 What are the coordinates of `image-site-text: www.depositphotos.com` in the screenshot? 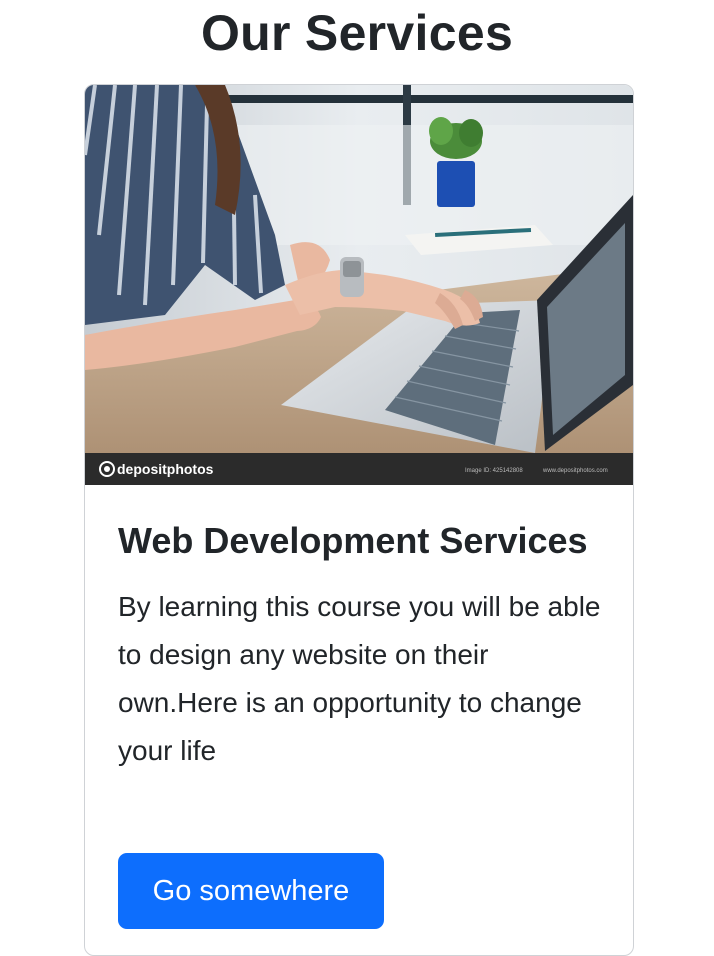 It's located at (575, 471).